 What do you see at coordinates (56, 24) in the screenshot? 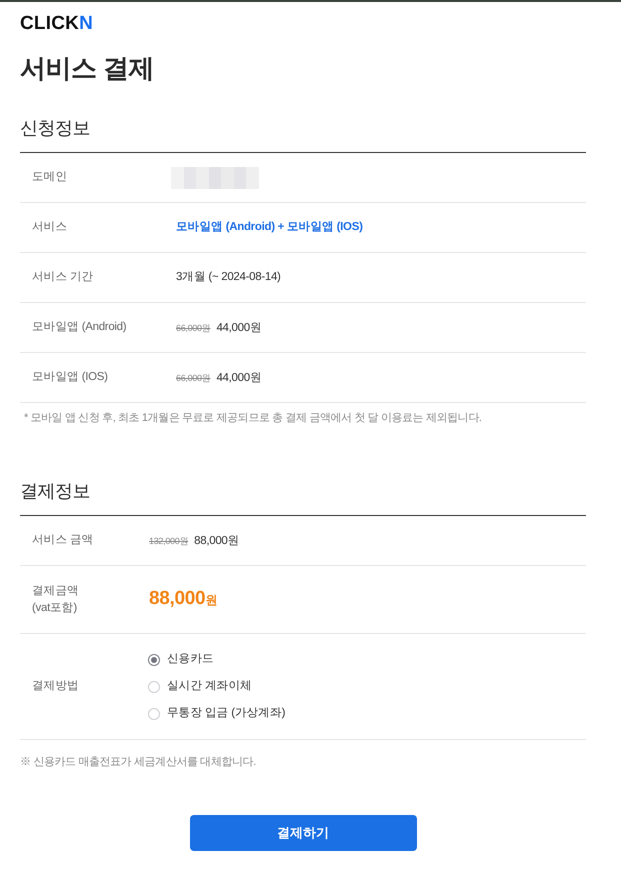
I see `logo: CLICKN` at bounding box center [56, 24].